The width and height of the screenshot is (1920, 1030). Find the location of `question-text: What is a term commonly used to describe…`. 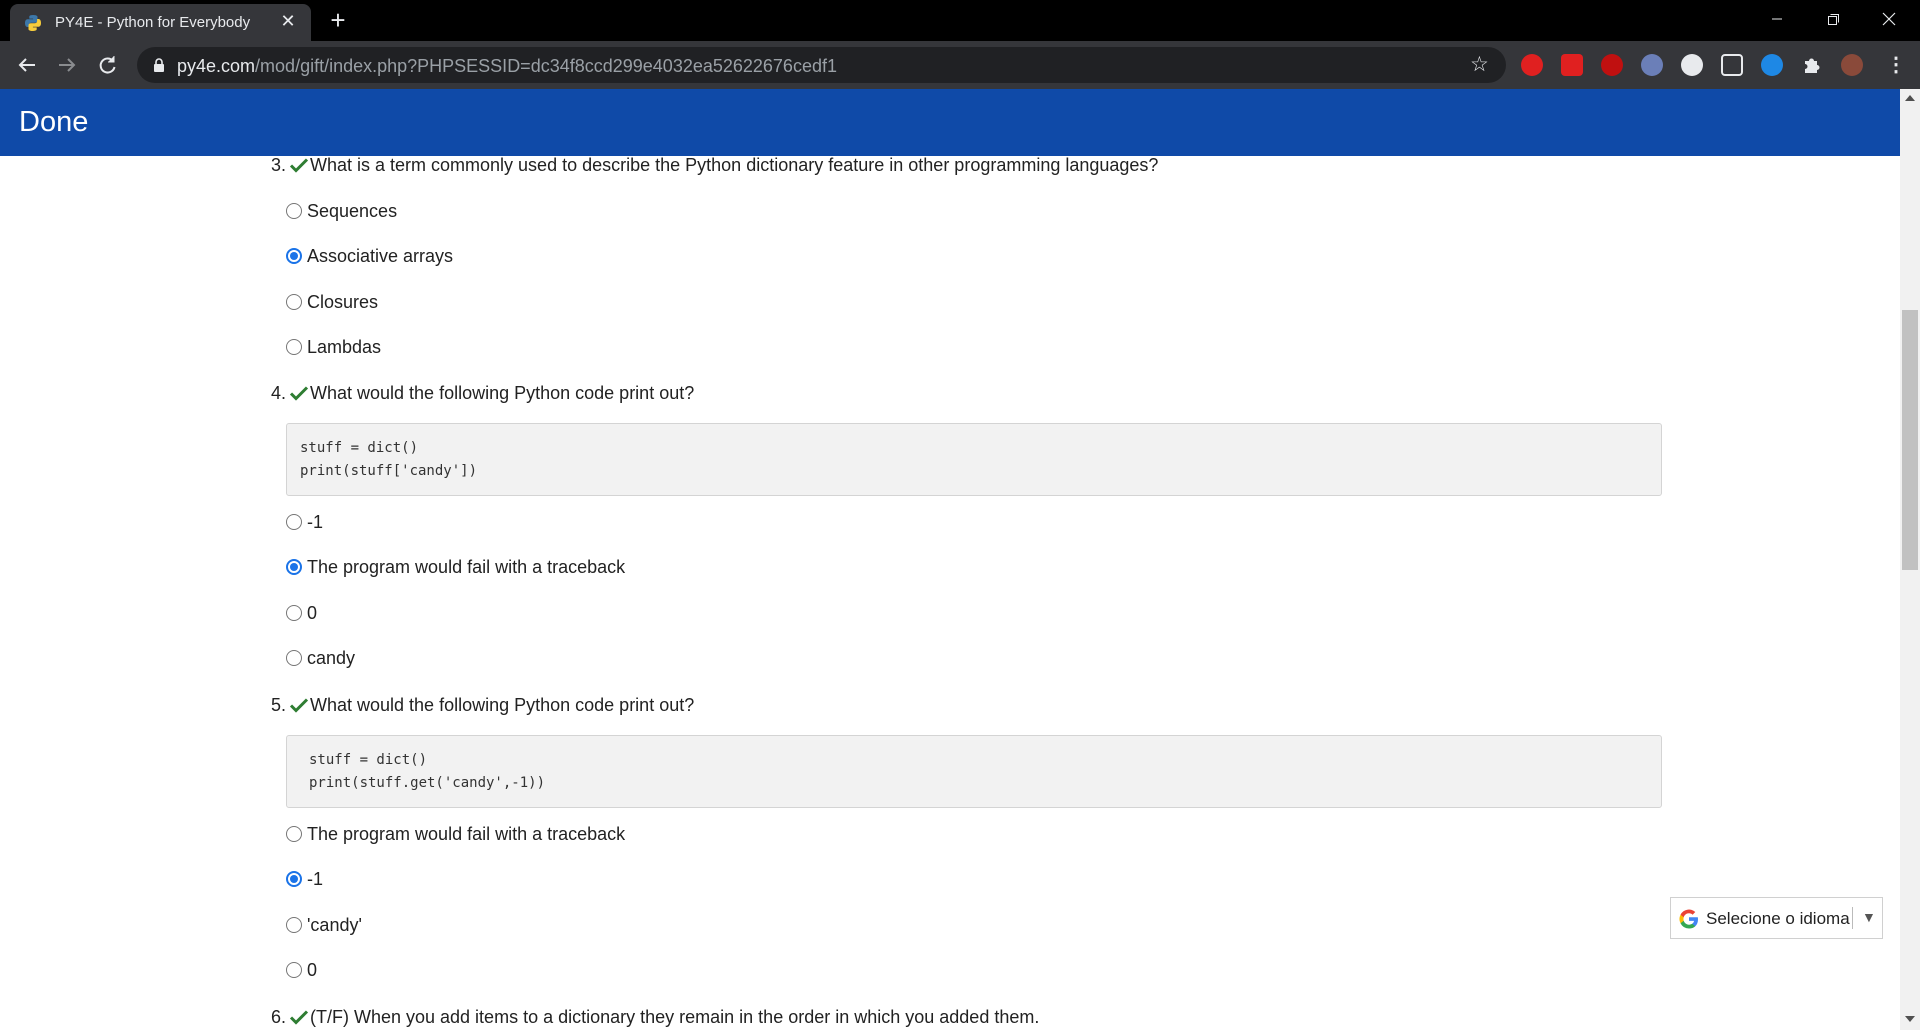

question-text: What is a term commonly used to describe… is located at coordinates (734, 165).